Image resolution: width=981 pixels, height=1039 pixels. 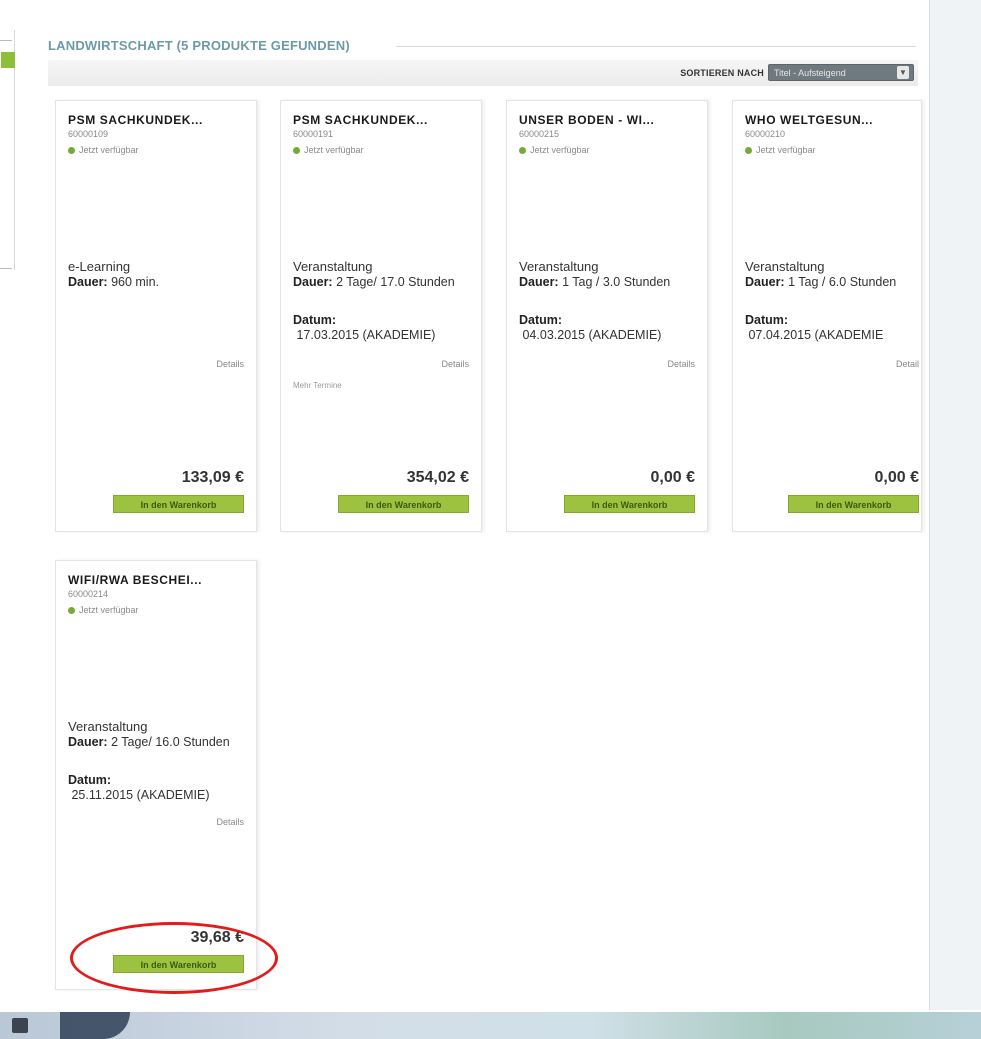 I want to click on chevron-down-icon: ▼, so click(x=903, y=72).